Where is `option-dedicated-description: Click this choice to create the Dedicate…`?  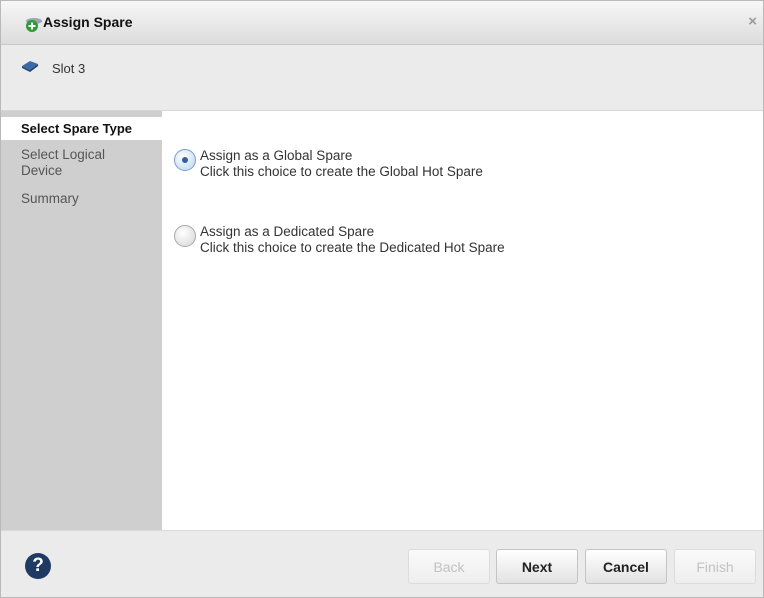 option-dedicated-description: Click this choice to create the Dedicate… is located at coordinates (352, 247).